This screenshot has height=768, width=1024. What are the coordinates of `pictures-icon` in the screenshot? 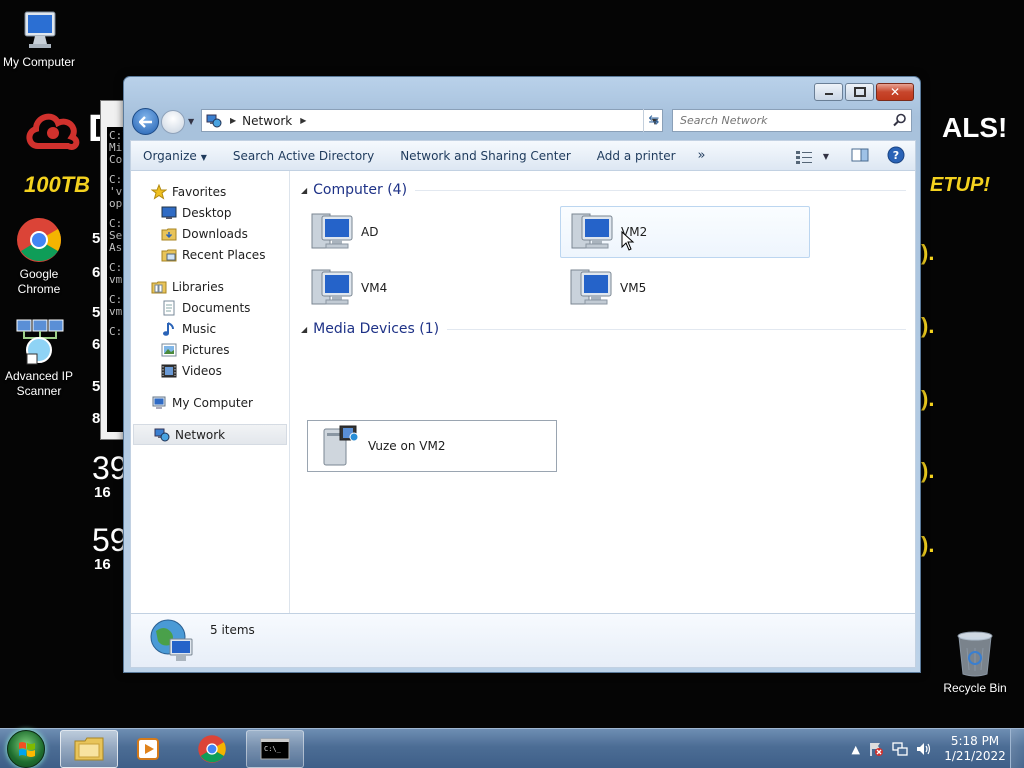 It's located at (169, 350).